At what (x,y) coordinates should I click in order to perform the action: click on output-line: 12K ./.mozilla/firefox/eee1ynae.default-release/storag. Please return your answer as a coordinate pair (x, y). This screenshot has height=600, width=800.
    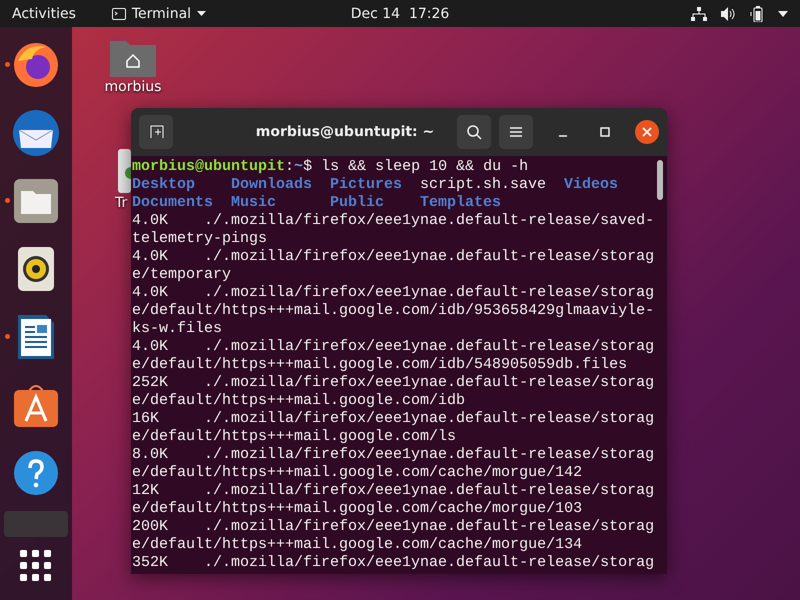
    Looking at the image, I should click on (393, 491).